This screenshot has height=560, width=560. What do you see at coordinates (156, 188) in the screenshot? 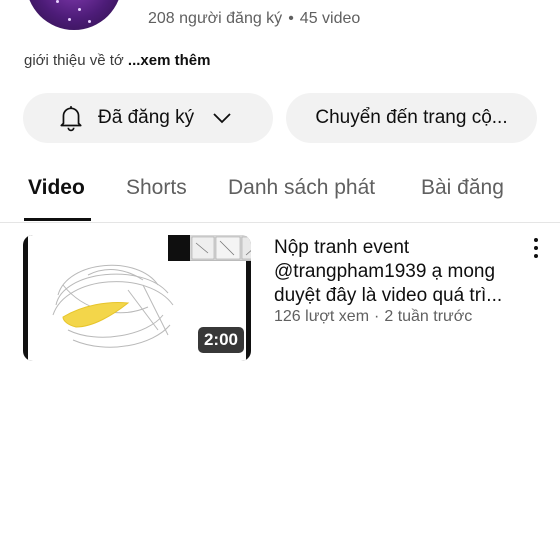
I see `tab-shorts: Shorts` at bounding box center [156, 188].